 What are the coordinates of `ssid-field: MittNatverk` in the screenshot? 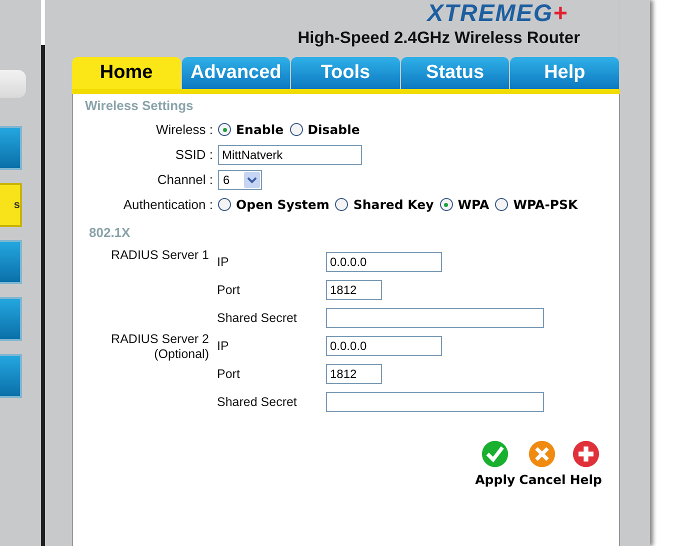 It's located at (290, 154).